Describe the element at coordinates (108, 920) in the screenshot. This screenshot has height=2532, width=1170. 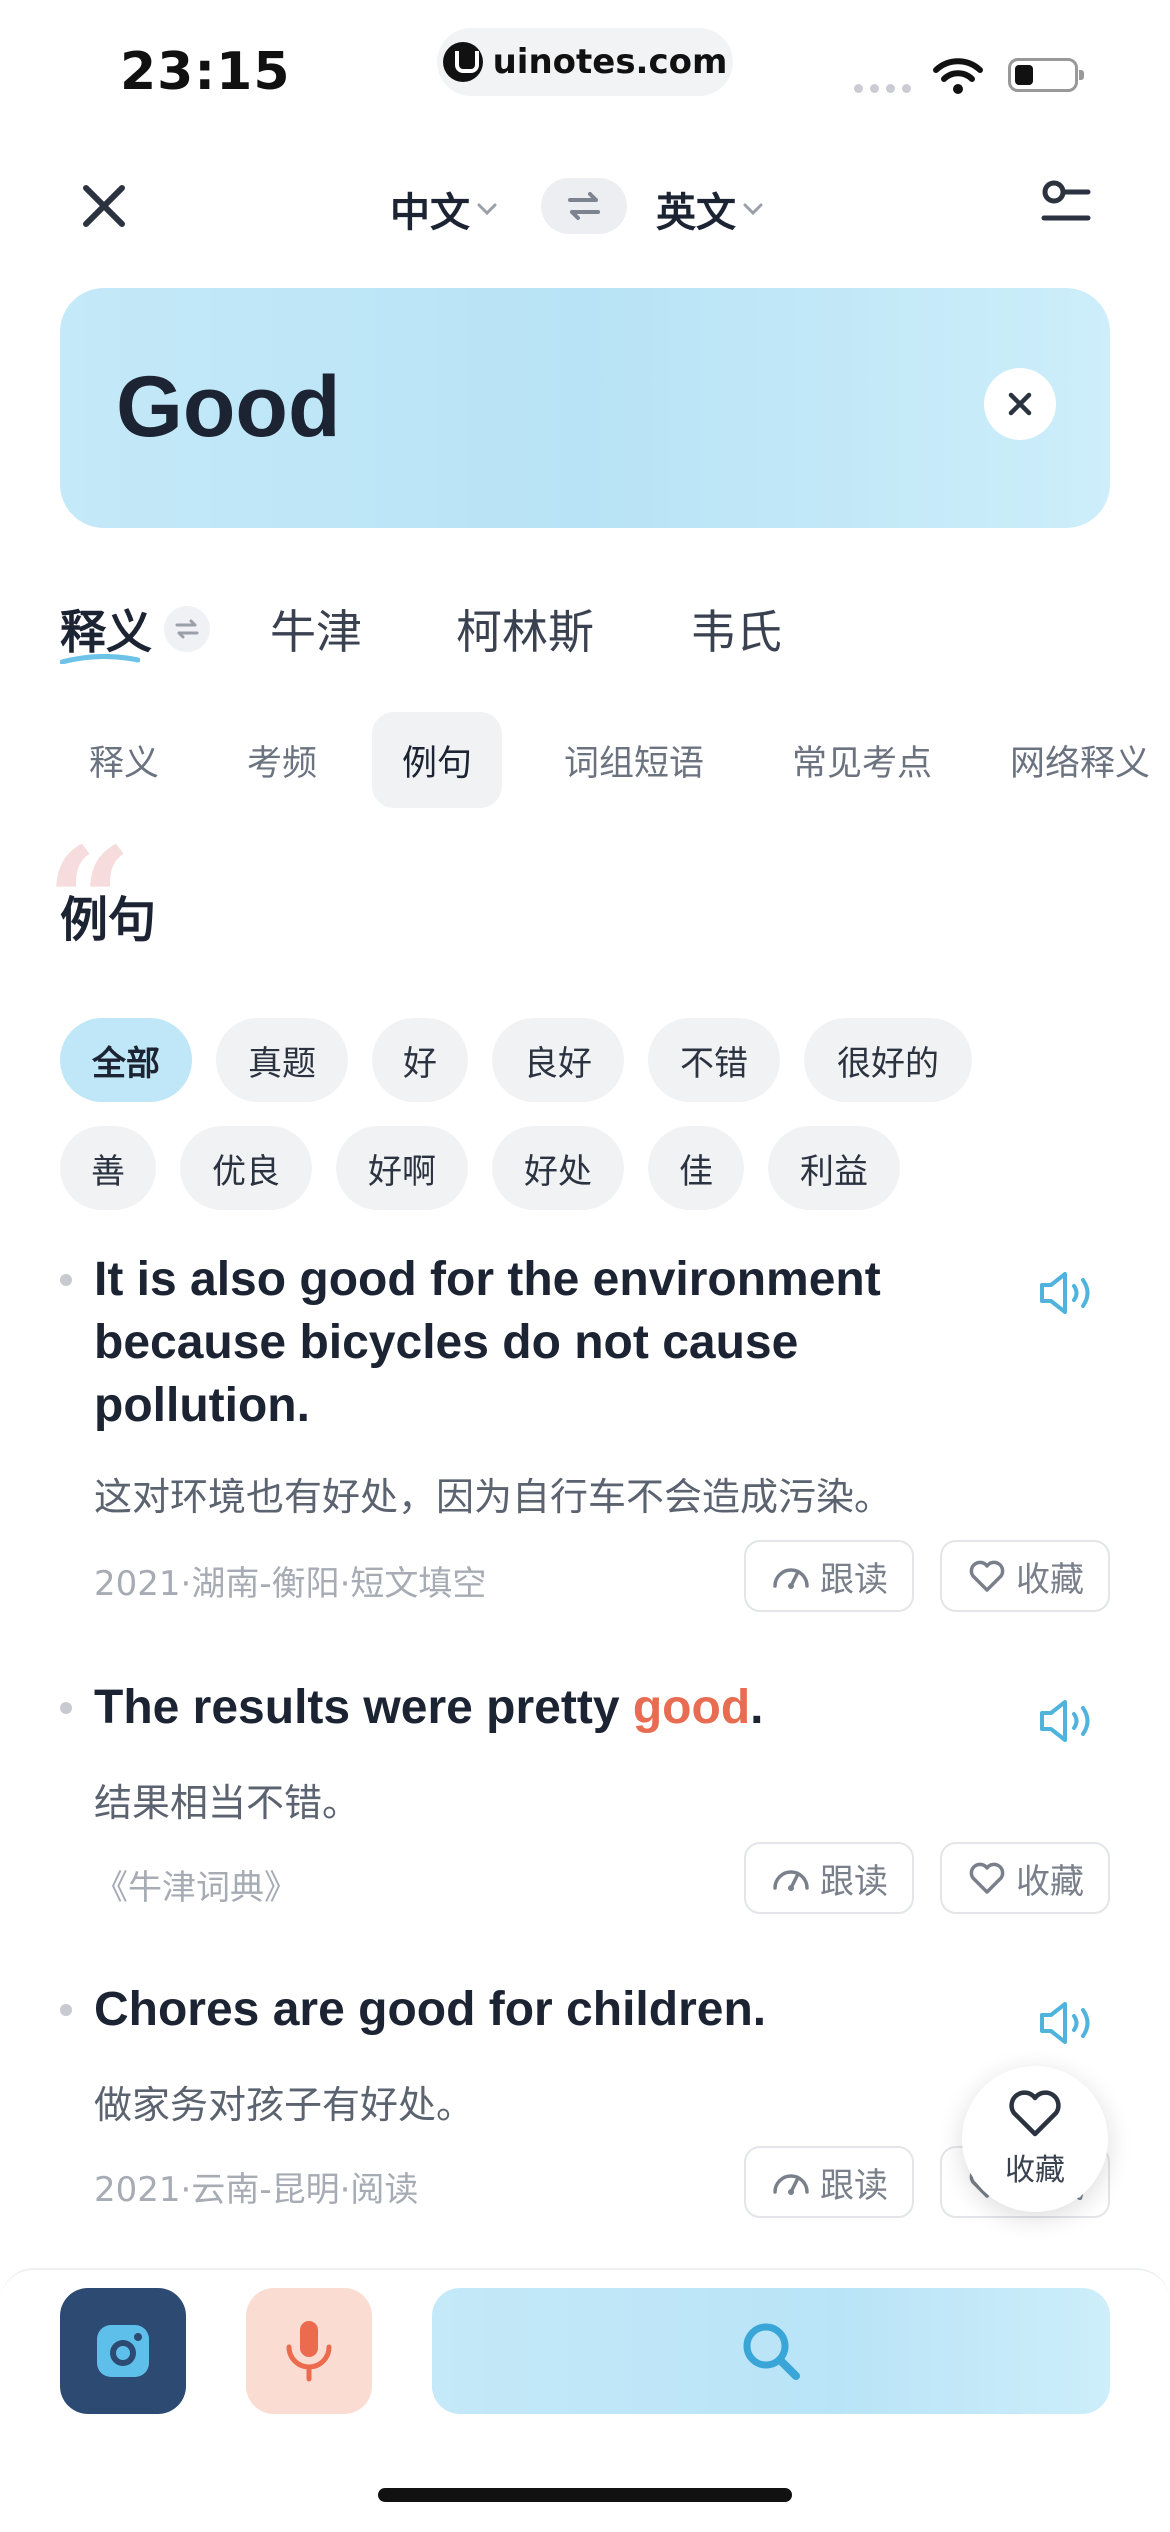
I see `section-heading: 例句` at that location.